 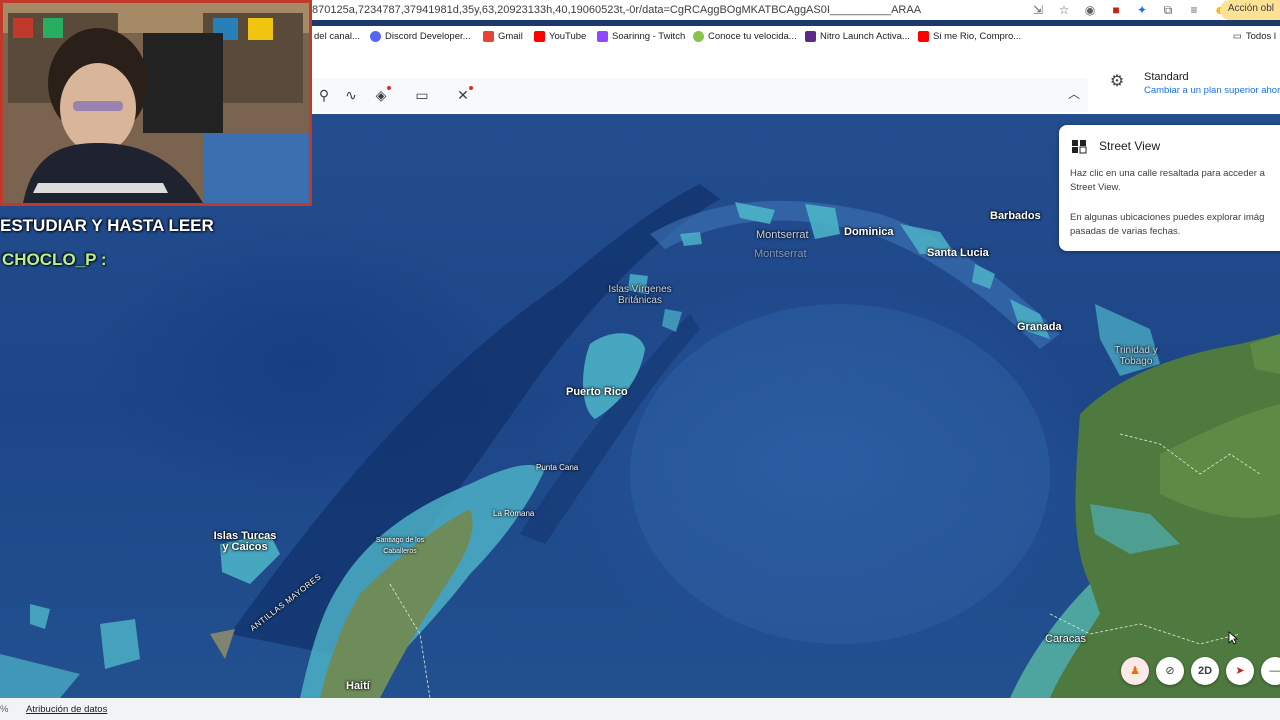 I want to click on map-label-montserrat: Montserrat, so click(x=782, y=235).